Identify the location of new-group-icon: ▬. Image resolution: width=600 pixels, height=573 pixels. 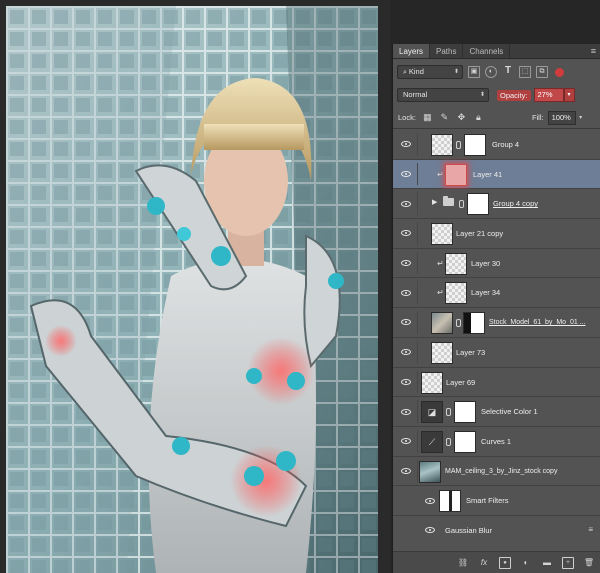
(547, 563).